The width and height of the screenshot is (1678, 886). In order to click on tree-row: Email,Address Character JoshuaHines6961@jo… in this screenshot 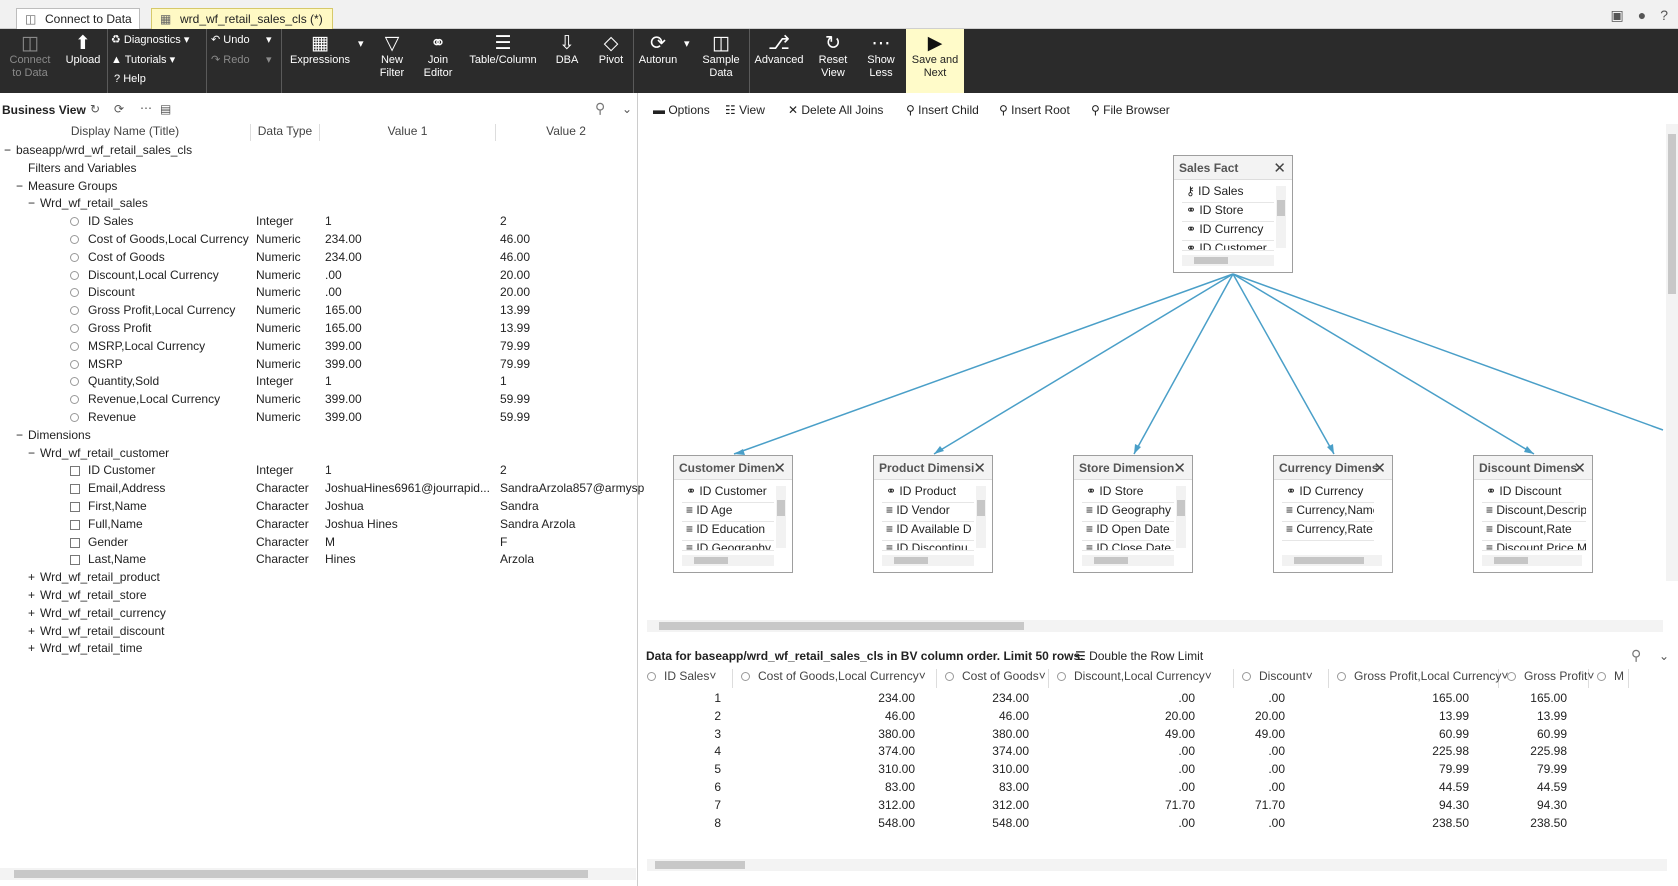, I will do `click(322, 488)`.